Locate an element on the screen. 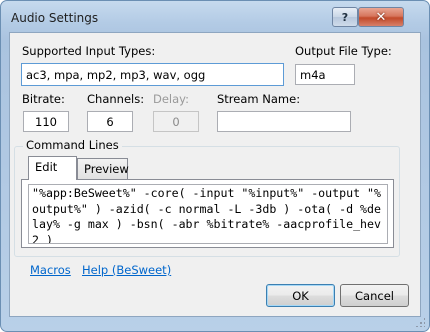  bitrate-input is located at coordinates (46, 121).